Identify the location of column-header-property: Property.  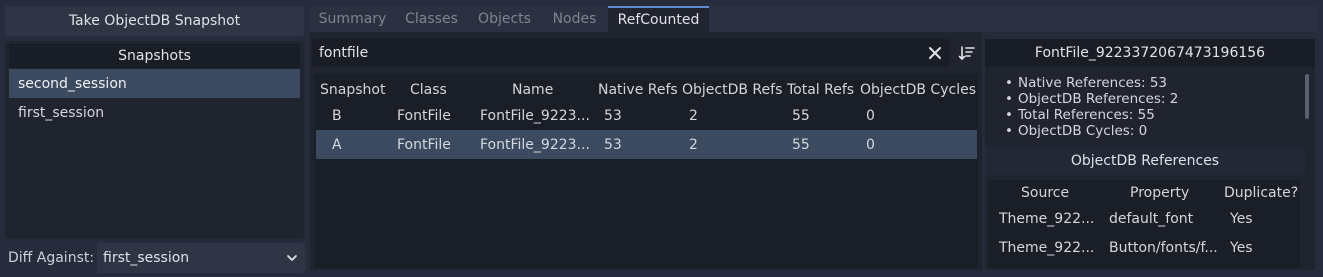
(1159, 193).